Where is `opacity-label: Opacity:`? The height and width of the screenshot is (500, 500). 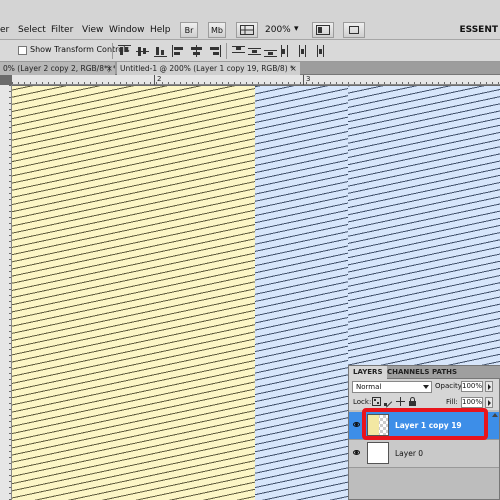 opacity-label: Opacity: is located at coordinates (449, 386).